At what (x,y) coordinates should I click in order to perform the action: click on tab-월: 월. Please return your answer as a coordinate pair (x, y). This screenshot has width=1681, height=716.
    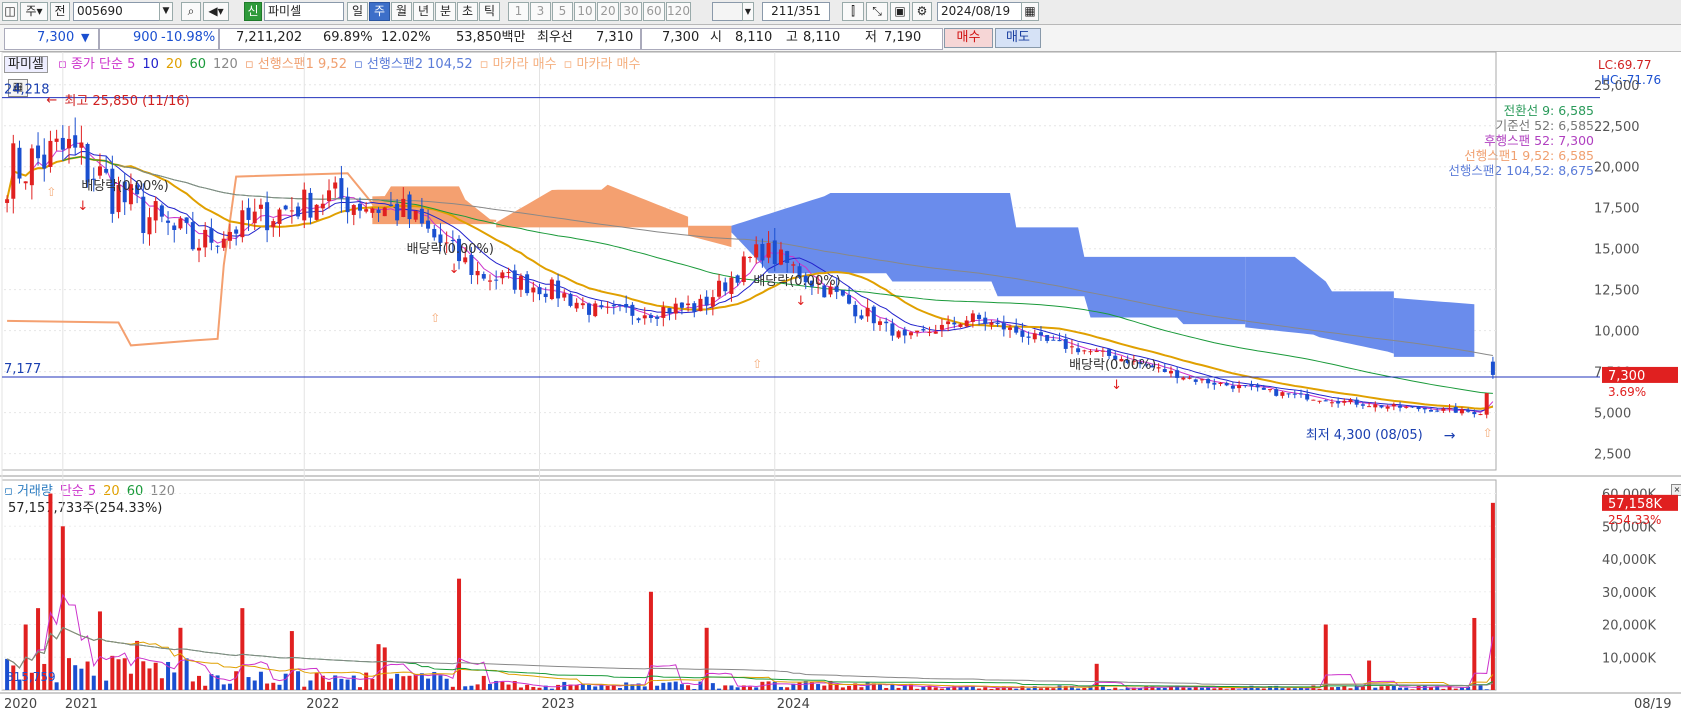
    Looking at the image, I should click on (401, 11).